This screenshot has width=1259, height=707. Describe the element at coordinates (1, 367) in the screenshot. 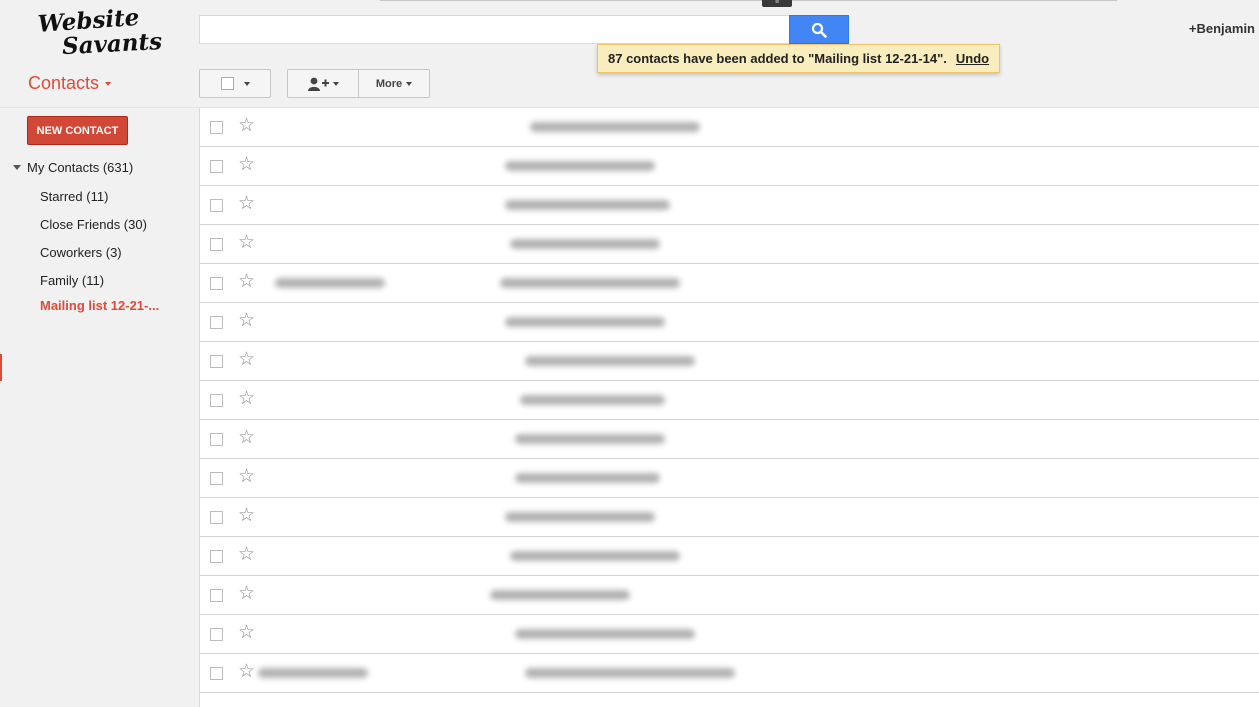

I see `selection-marker` at that location.